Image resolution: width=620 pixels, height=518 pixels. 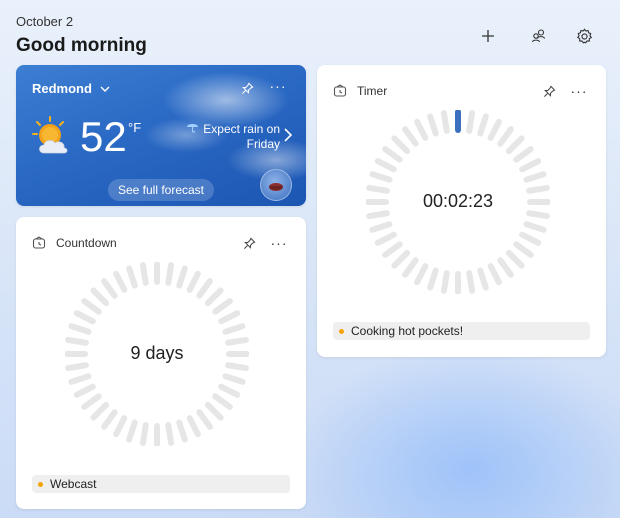 I want to click on bowl-icon, so click(x=276, y=187).